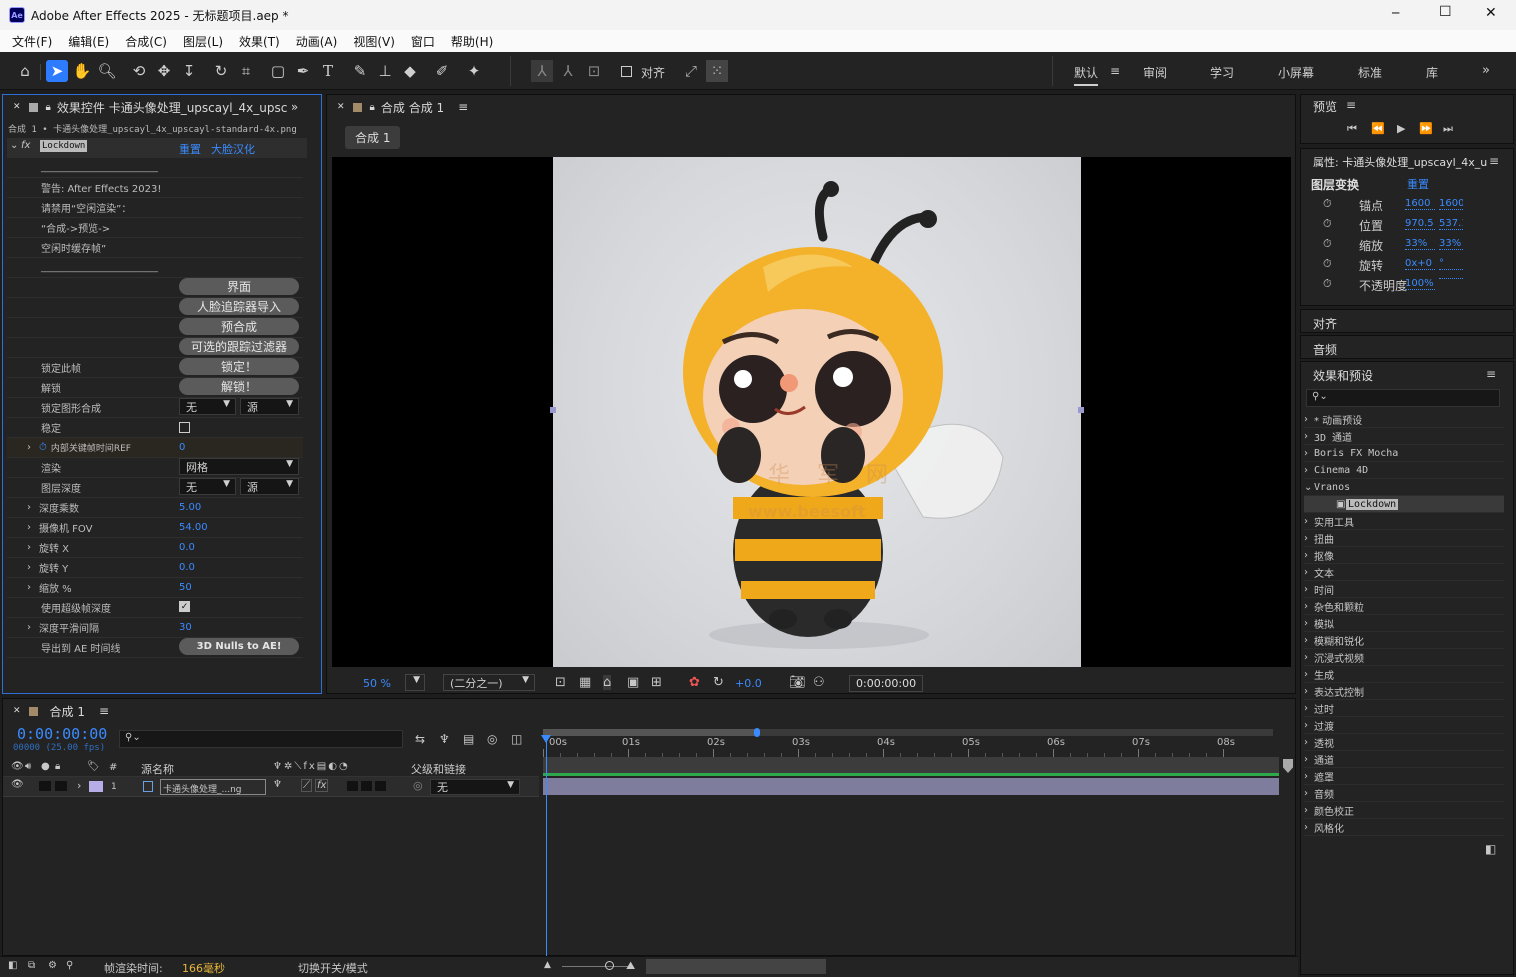  Describe the element at coordinates (420, 739) in the screenshot. I see `composition-flowchart-icon: ⇆` at that location.